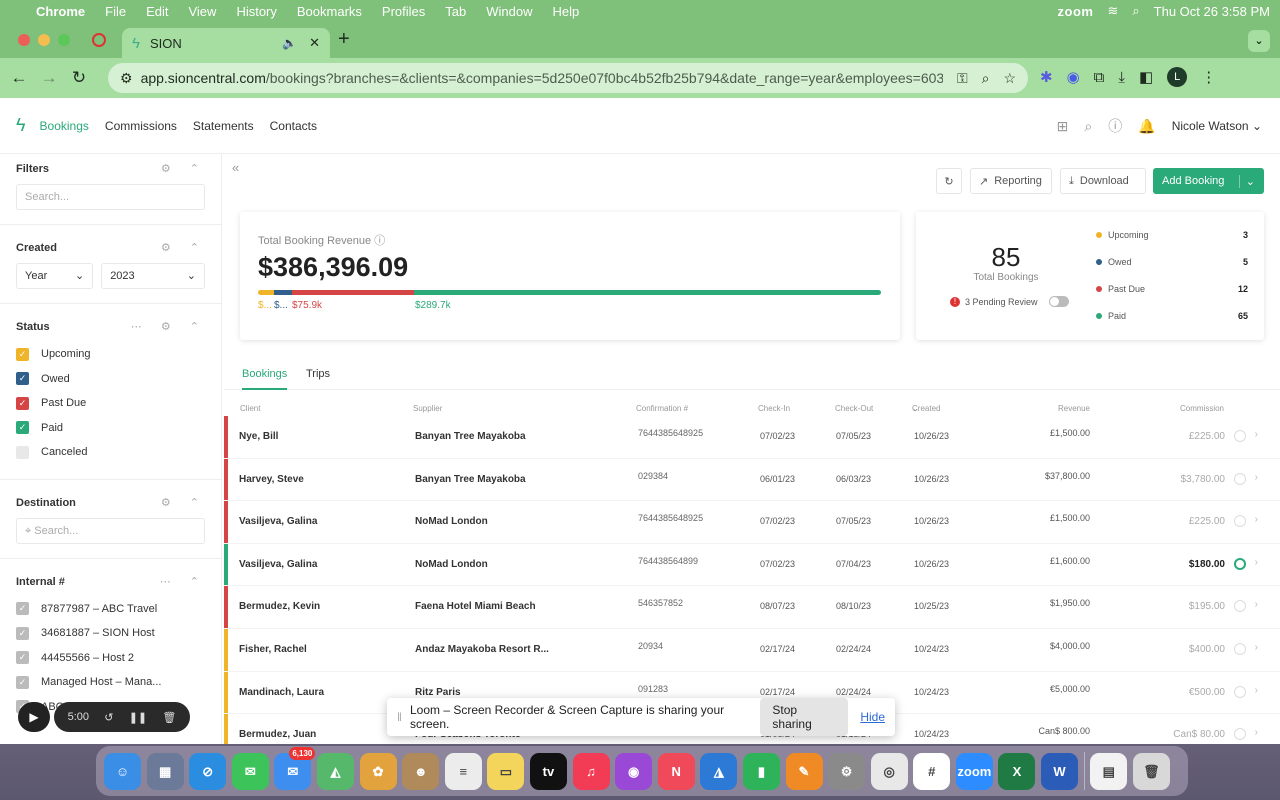  I want to click on collapse-sidebar-icon: «, so click(235, 167).